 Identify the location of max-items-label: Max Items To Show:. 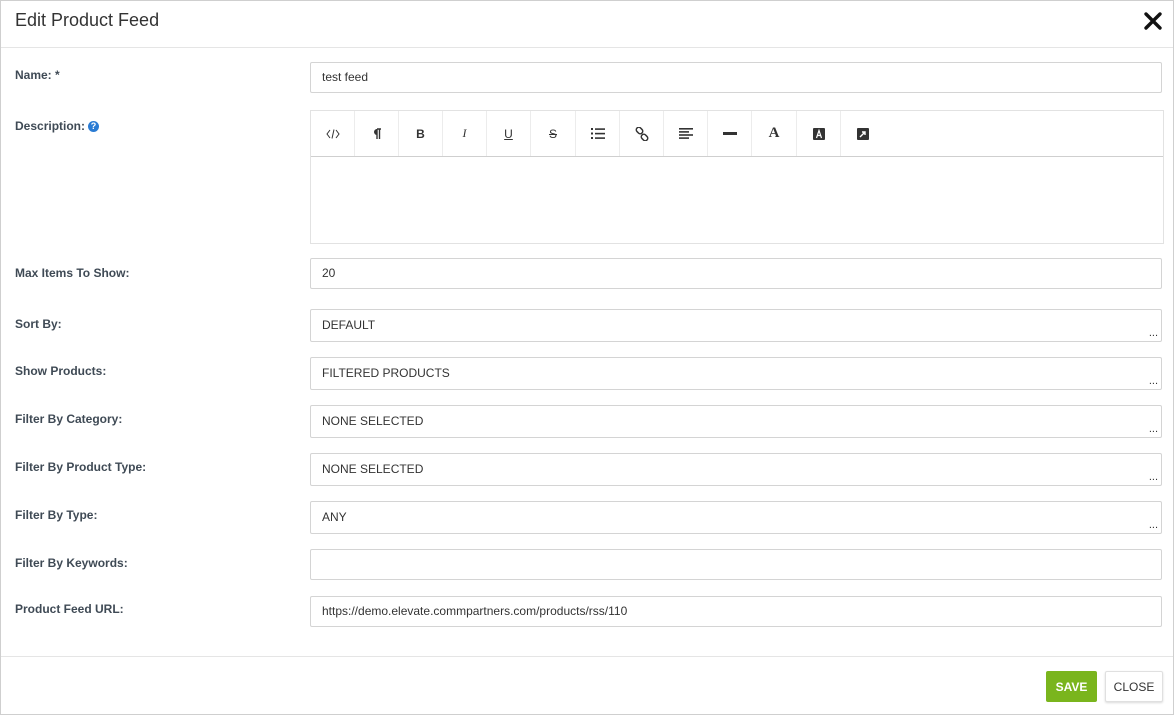
(72, 273).